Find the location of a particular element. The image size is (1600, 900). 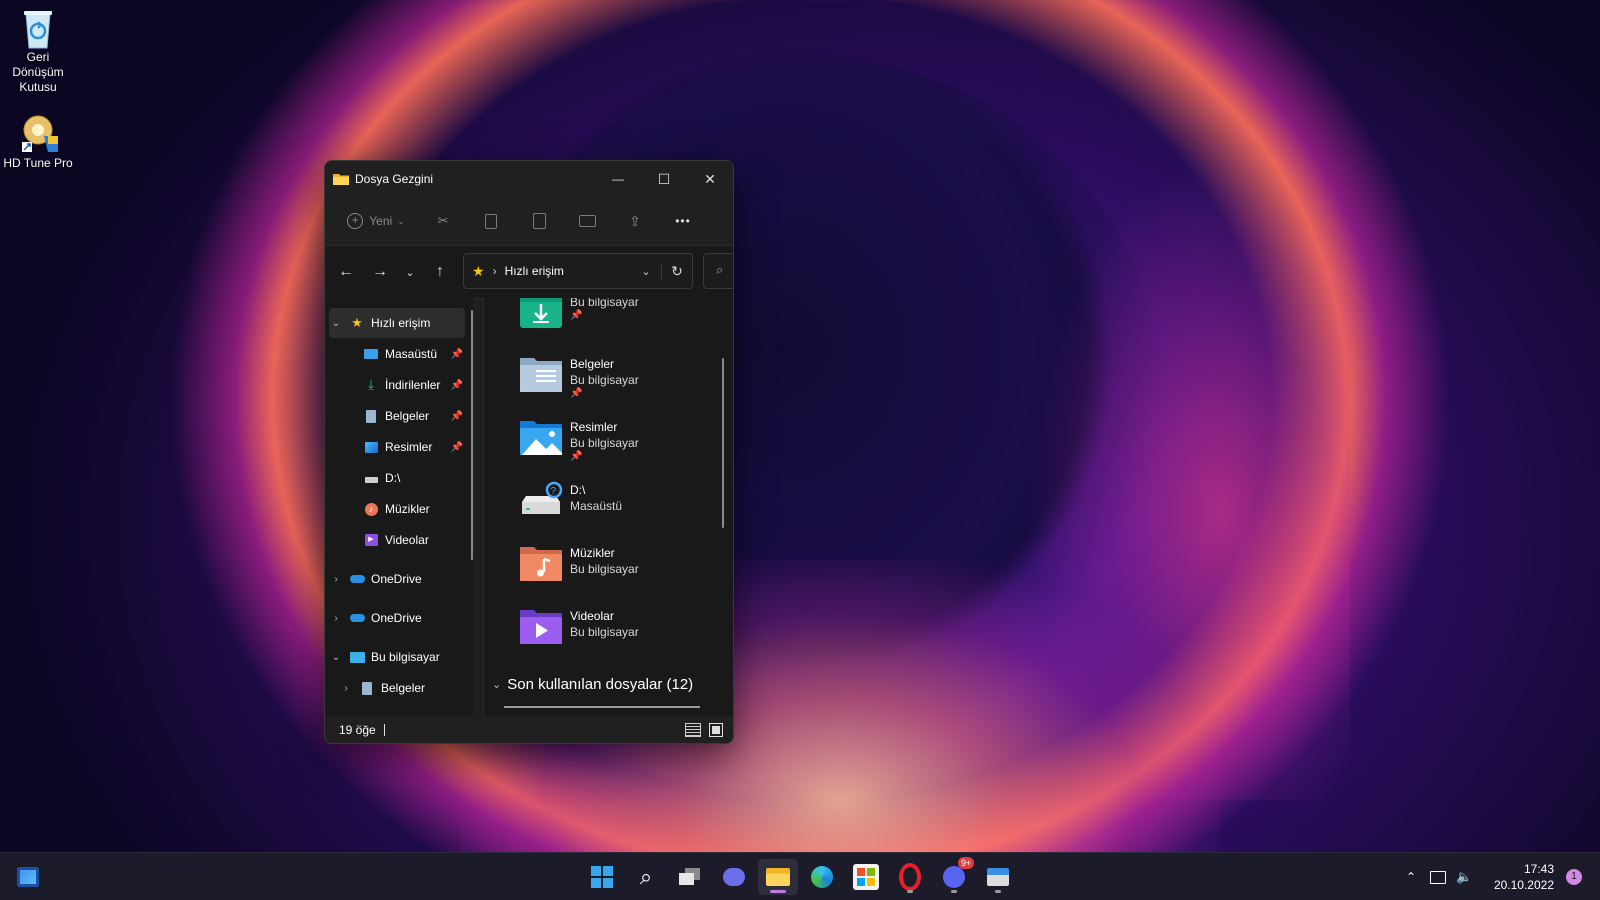

sidebar-item-this-pc: ⌄ Bu bilgisayar is located at coordinates (397, 657).